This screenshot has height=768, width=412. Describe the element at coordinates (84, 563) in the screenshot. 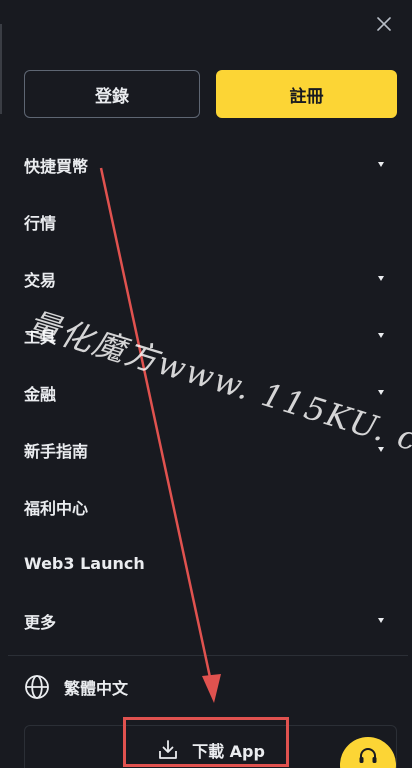

I see `menu-item-label: Web3 Launch` at that location.